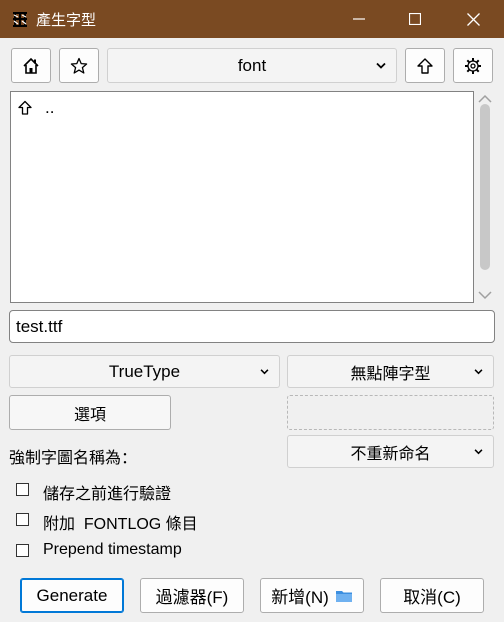 The width and height of the screenshot is (504, 622). I want to click on generate-label: Generate, so click(72, 595).